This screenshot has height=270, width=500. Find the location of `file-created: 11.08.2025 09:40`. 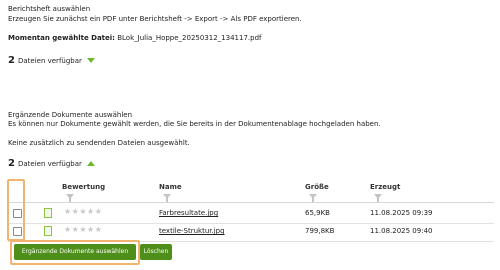

file-created: 11.08.2025 09:40 is located at coordinates (401, 231).